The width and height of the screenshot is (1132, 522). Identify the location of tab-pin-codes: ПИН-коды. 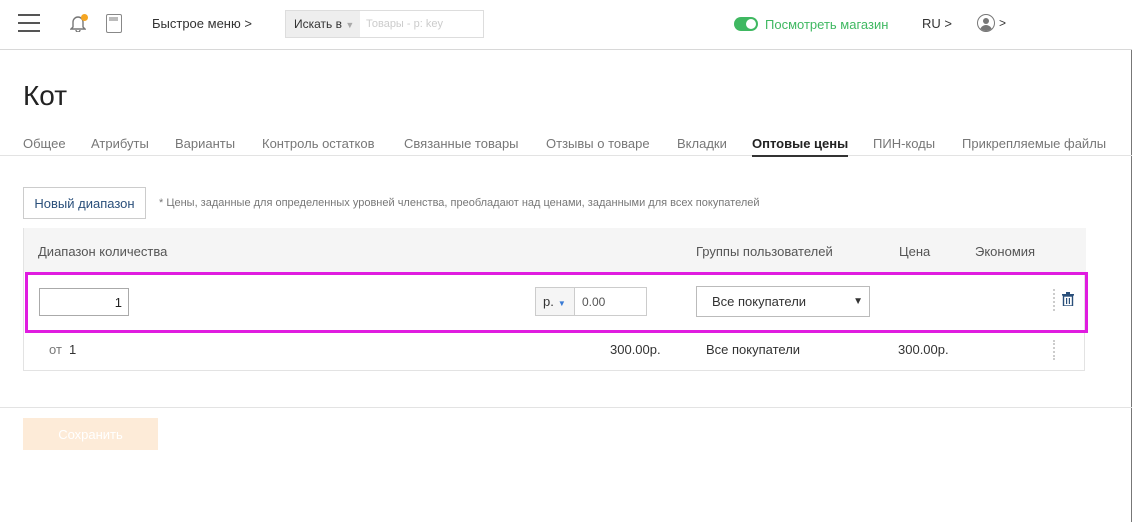
(904, 143).